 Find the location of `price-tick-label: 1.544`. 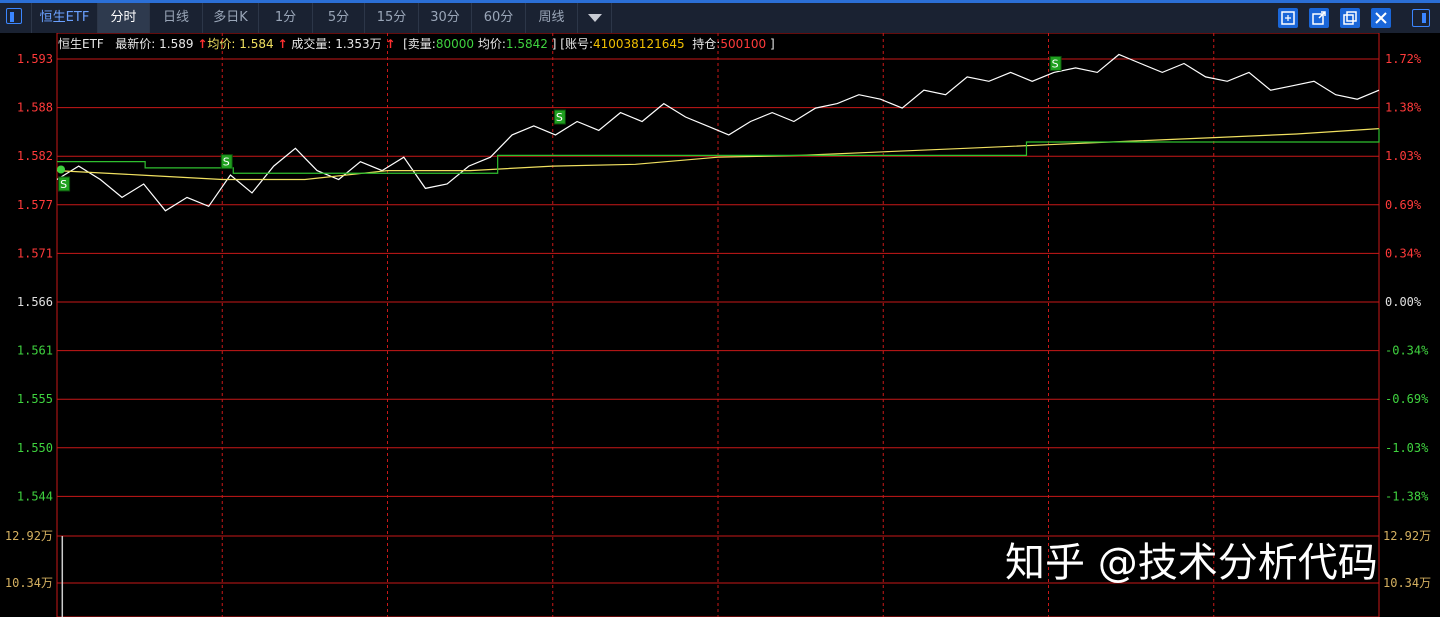

price-tick-label: 1.544 is located at coordinates (35, 496).